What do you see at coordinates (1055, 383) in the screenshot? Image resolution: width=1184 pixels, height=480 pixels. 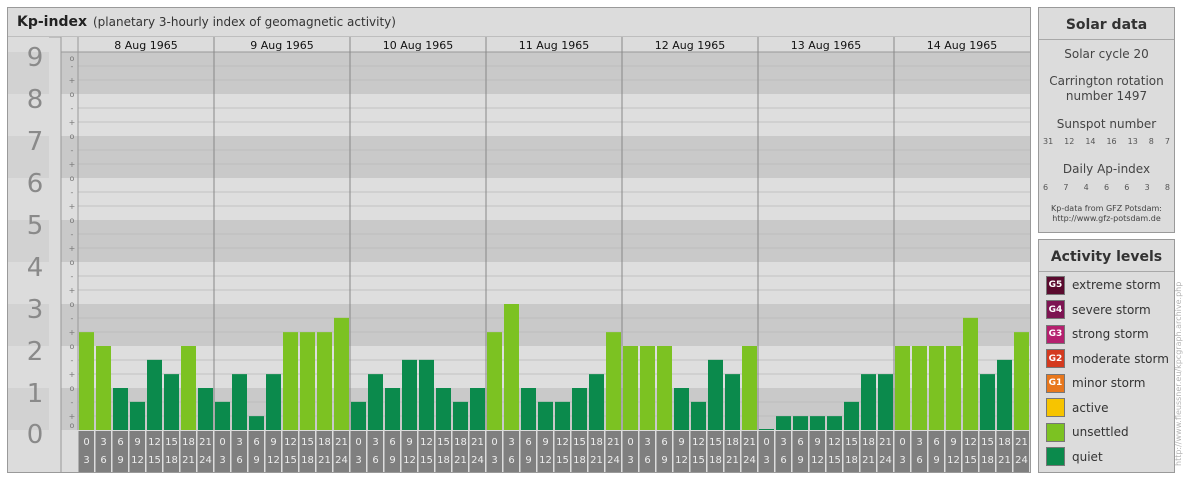 I see `legend-swatch: G1` at bounding box center [1055, 383].